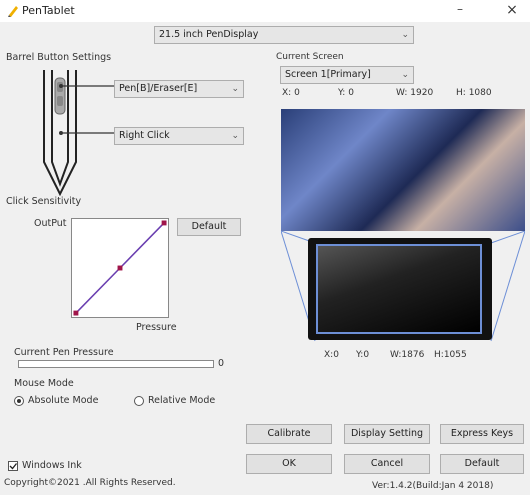 The width and height of the screenshot is (530, 495). What do you see at coordinates (512, 11) in the screenshot?
I see `close-button: ×` at bounding box center [512, 11].